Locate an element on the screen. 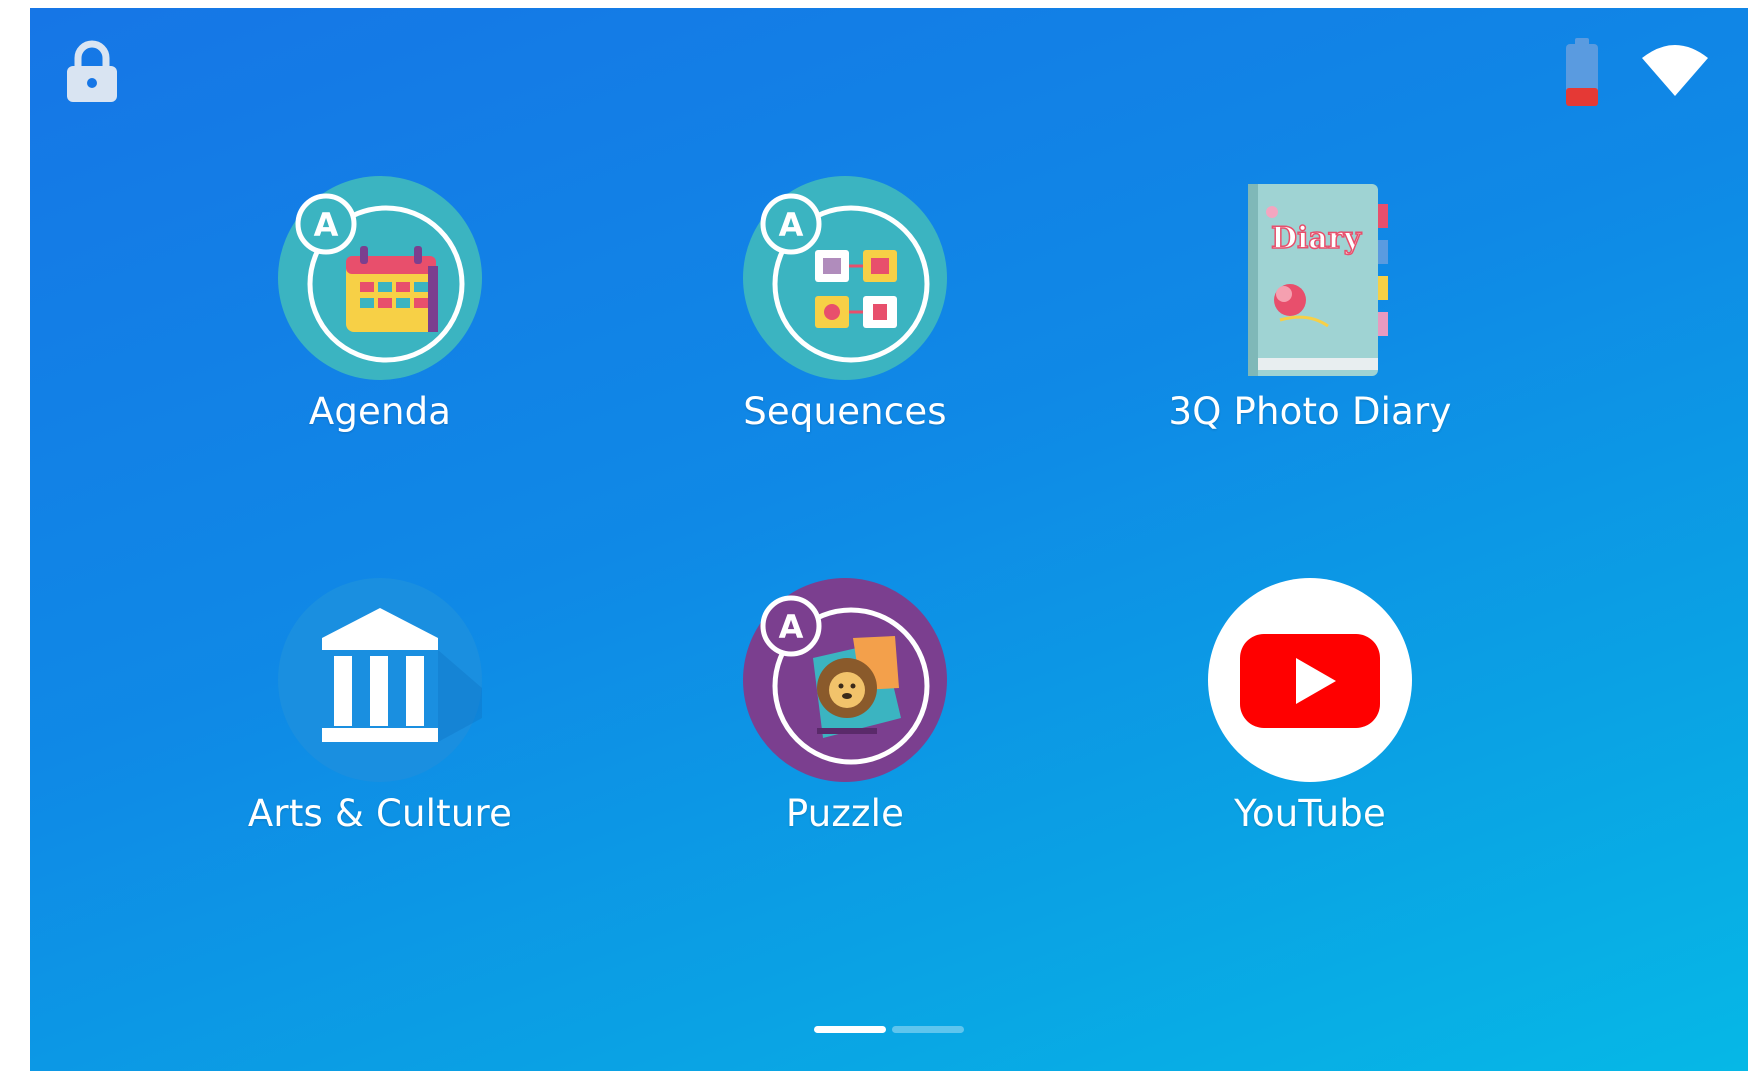 The height and width of the screenshot is (1071, 1748). battery-low-icon is located at coordinates (1582, 73).